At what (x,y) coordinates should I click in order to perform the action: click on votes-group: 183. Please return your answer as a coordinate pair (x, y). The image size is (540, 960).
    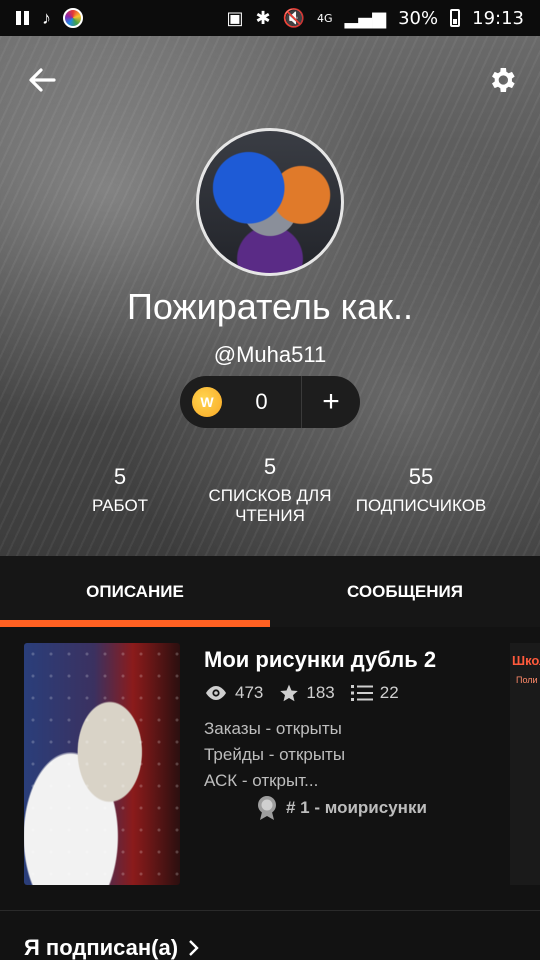
    Looking at the image, I should click on (307, 693).